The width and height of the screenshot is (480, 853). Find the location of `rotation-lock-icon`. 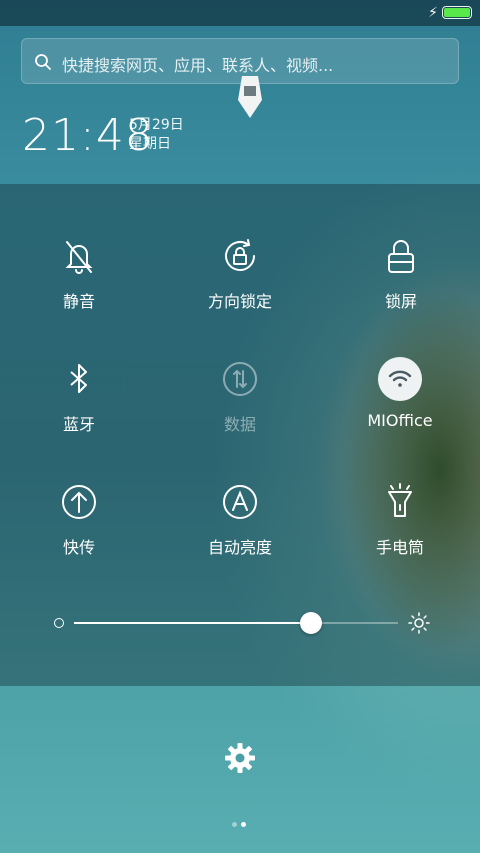

rotation-lock-icon is located at coordinates (240, 255).